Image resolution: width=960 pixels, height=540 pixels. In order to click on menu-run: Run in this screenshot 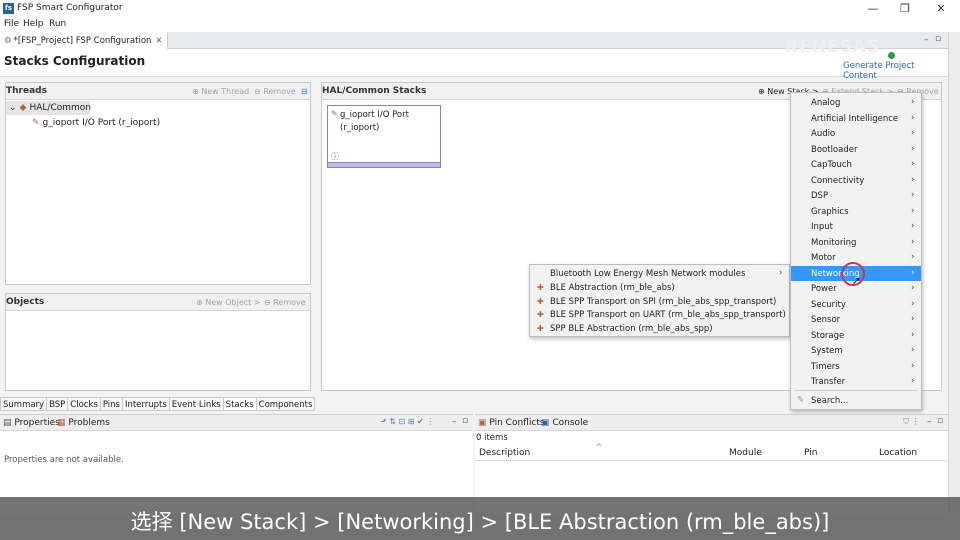, I will do `click(57, 24)`.